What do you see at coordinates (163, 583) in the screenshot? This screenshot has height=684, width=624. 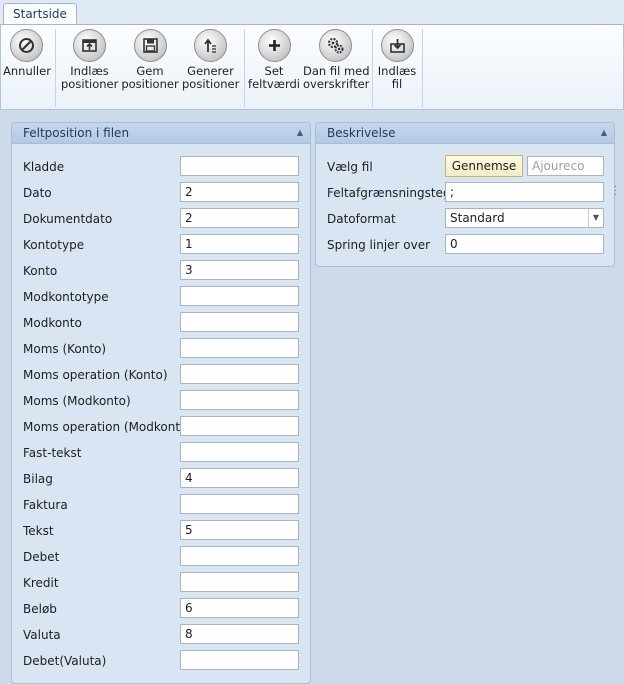 I see `field-row: Kredit` at bounding box center [163, 583].